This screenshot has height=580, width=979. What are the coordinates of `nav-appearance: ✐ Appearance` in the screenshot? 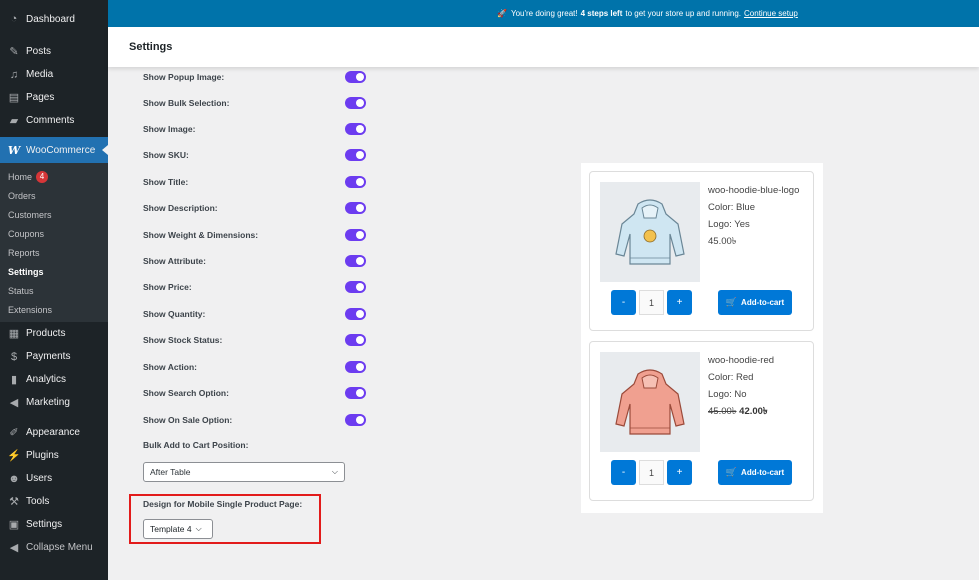 It's located at (54, 432).